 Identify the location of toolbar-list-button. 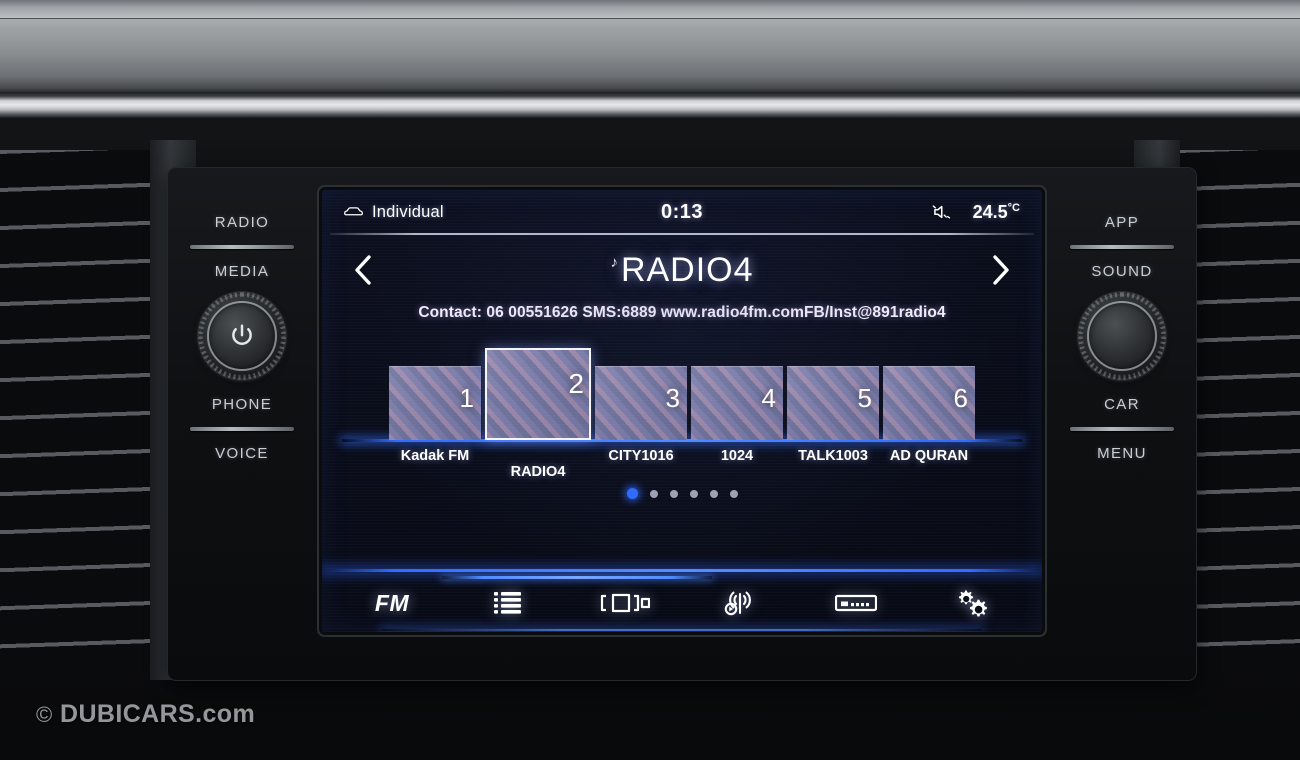
(508, 603).